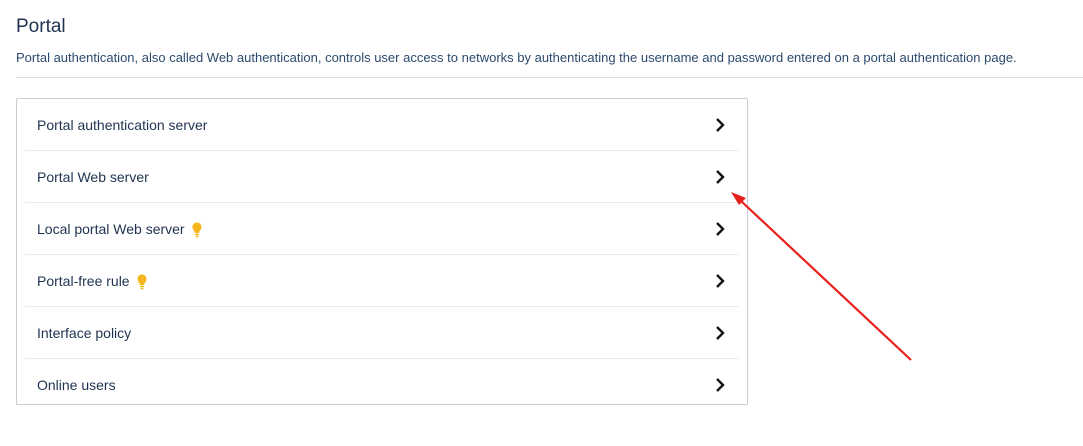 The image size is (1083, 446). I want to click on menu-item-label: Local portal Web server, so click(111, 228).